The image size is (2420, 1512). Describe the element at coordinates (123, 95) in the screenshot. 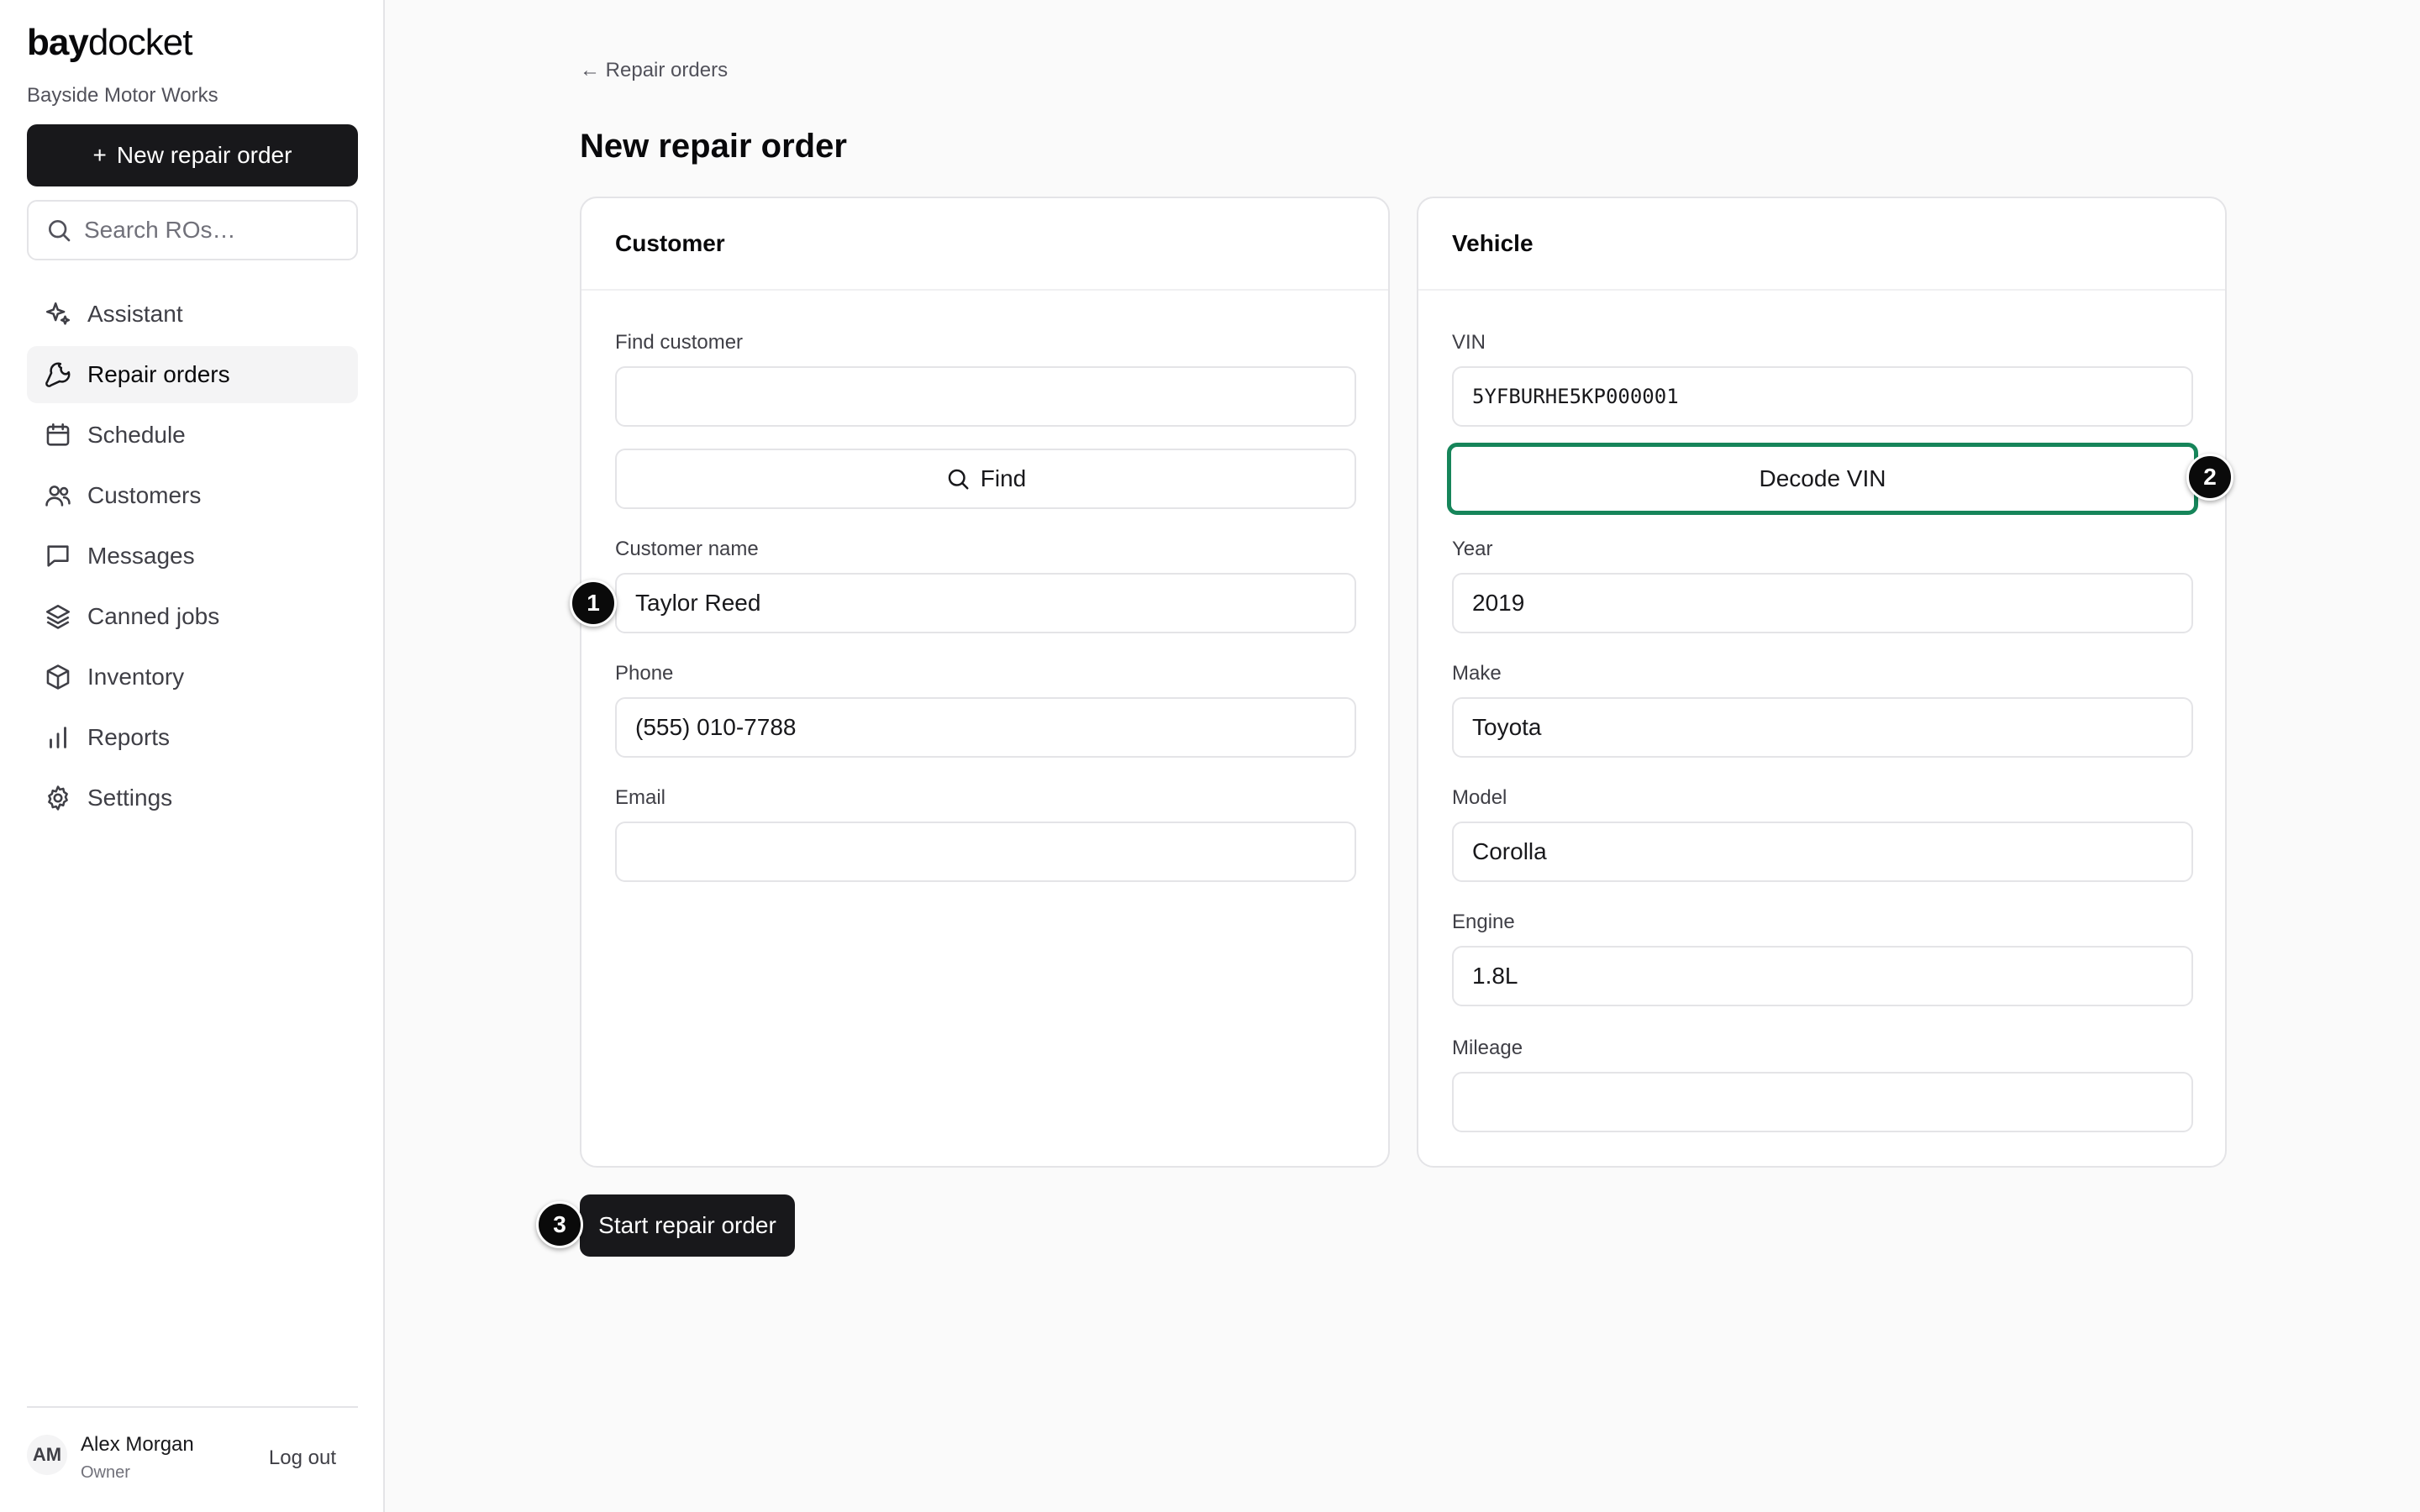

I see `shop-name: Bayside Motor Works` at that location.